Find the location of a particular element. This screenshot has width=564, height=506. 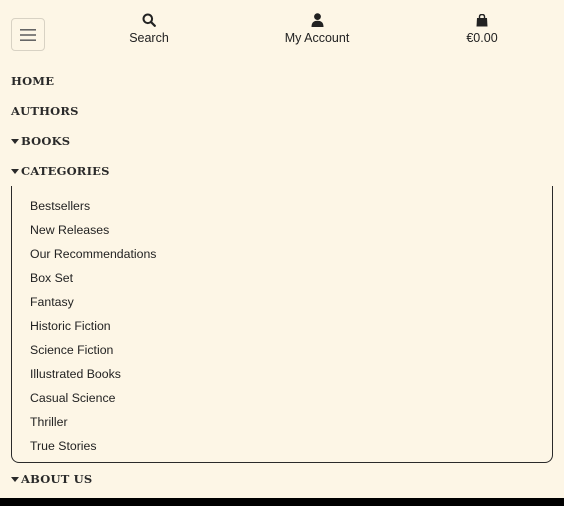

category-item-science-fiction: Science Fiction is located at coordinates (282, 354).